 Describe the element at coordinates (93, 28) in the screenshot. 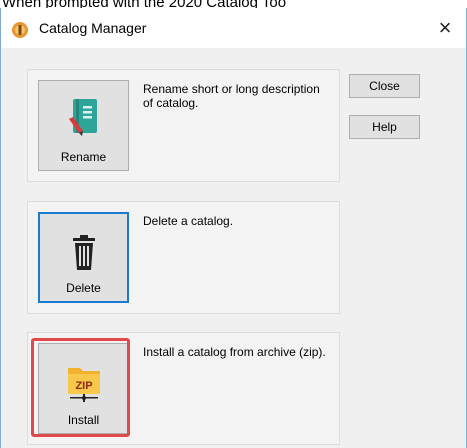

I see `window-title: Catalog Manager` at that location.